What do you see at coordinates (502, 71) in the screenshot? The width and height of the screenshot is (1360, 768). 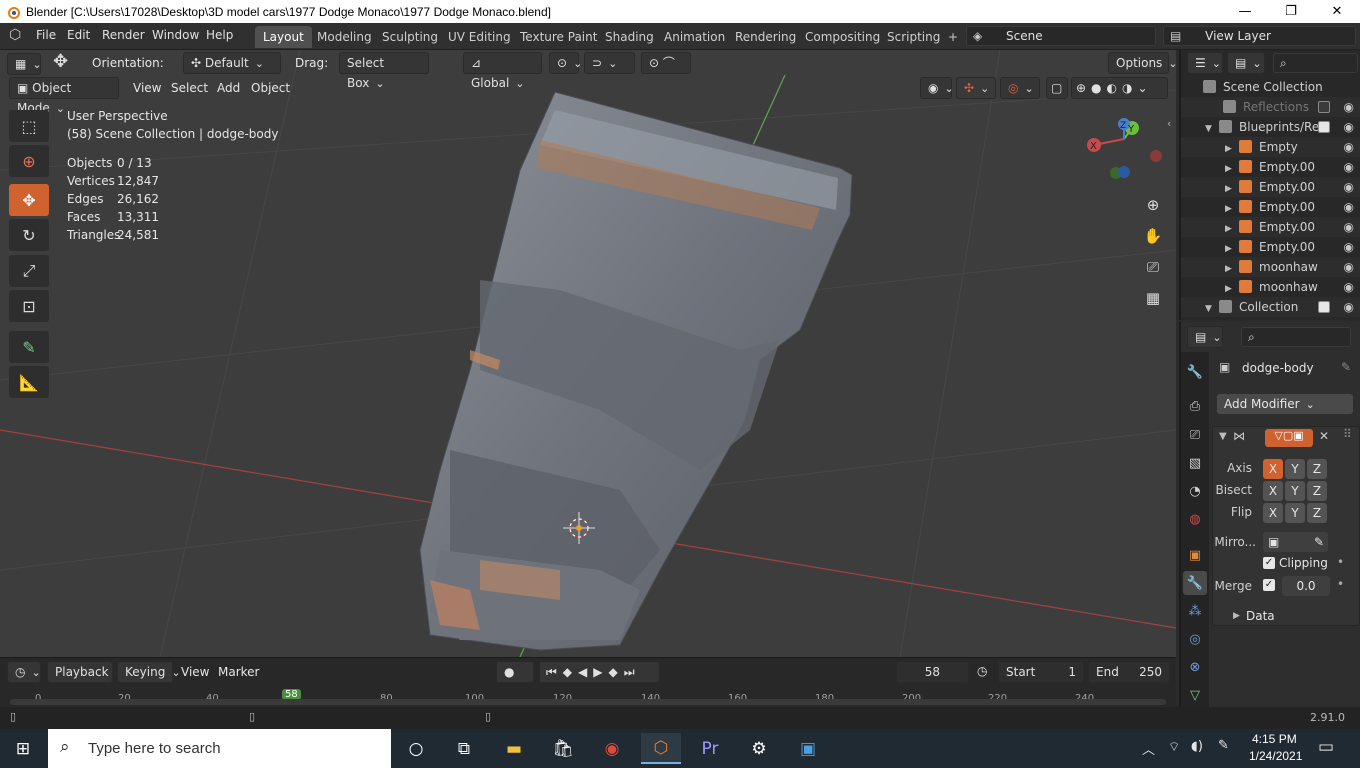 I see `transform-orientation-dropdown: ⊿ Global` at bounding box center [502, 71].